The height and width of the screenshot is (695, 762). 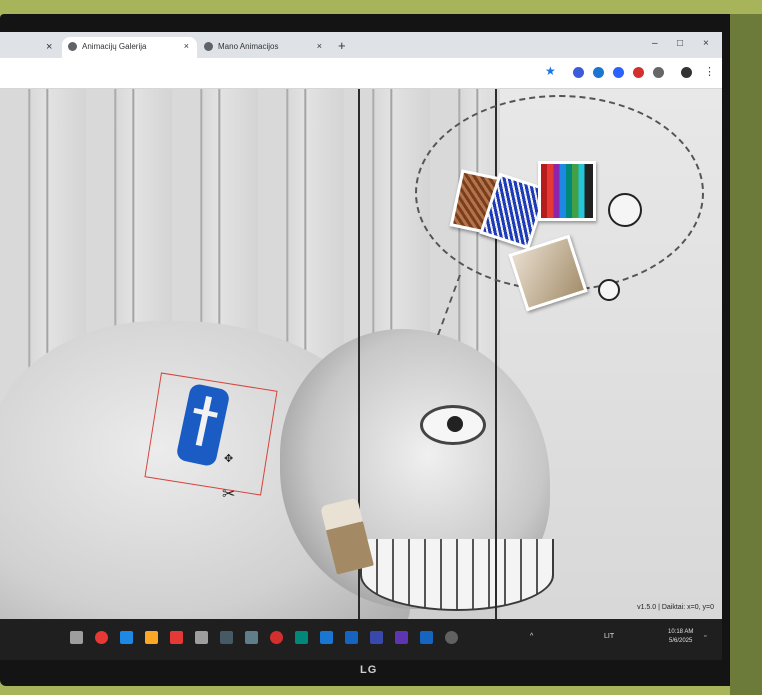 I want to click on explorer-icon, so click(x=151, y=637).